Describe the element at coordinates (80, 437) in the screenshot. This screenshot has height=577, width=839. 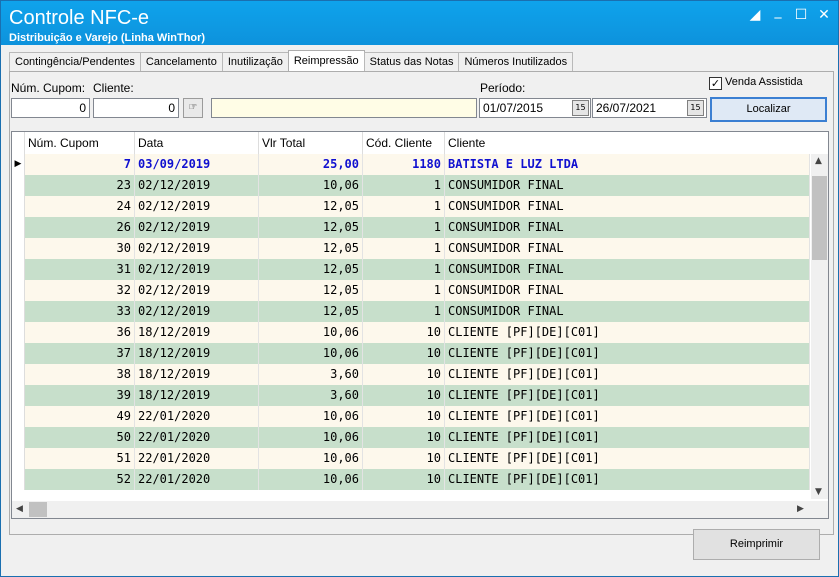
I see `cell-num-cupom: 50` at that location.